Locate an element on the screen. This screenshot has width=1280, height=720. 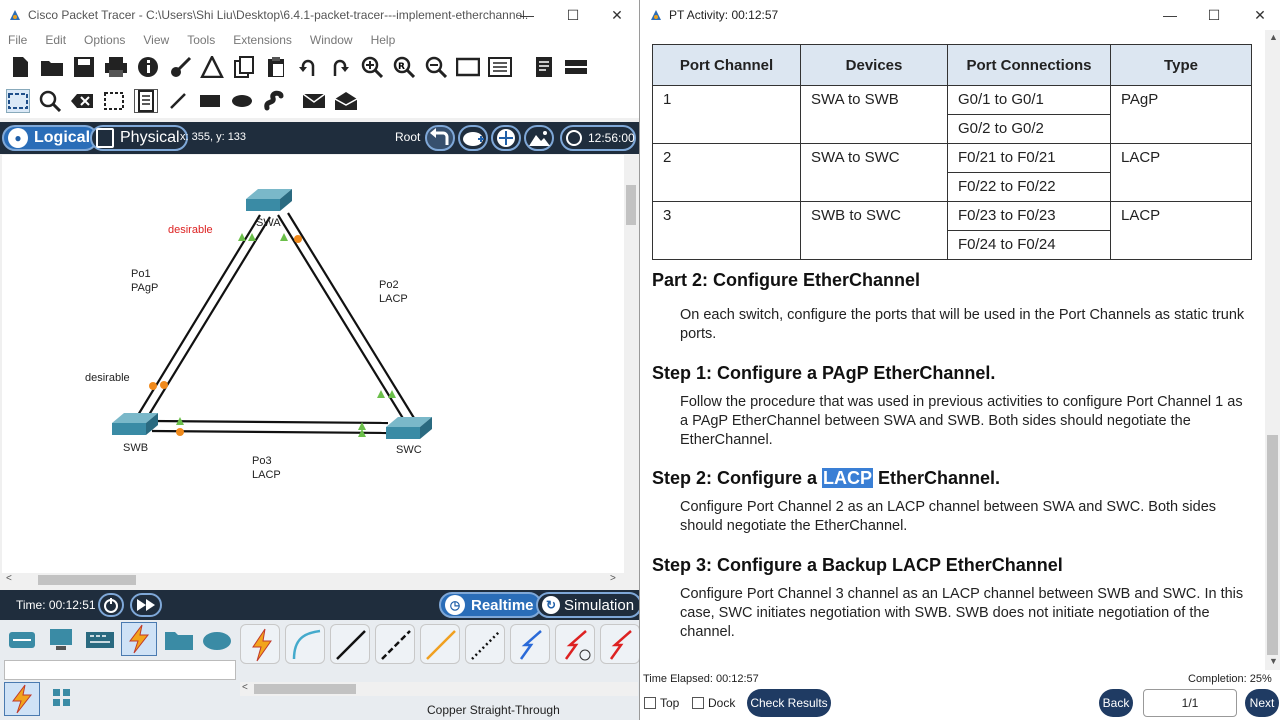
switch-swa-icon is located at coordinates (269, 200).